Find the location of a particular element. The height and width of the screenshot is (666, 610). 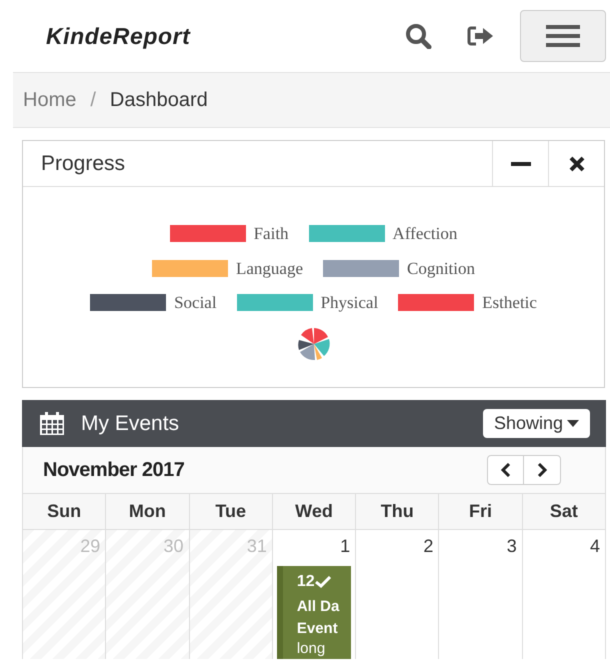

weekday-header: Fri is located at coordinates (481, 511).